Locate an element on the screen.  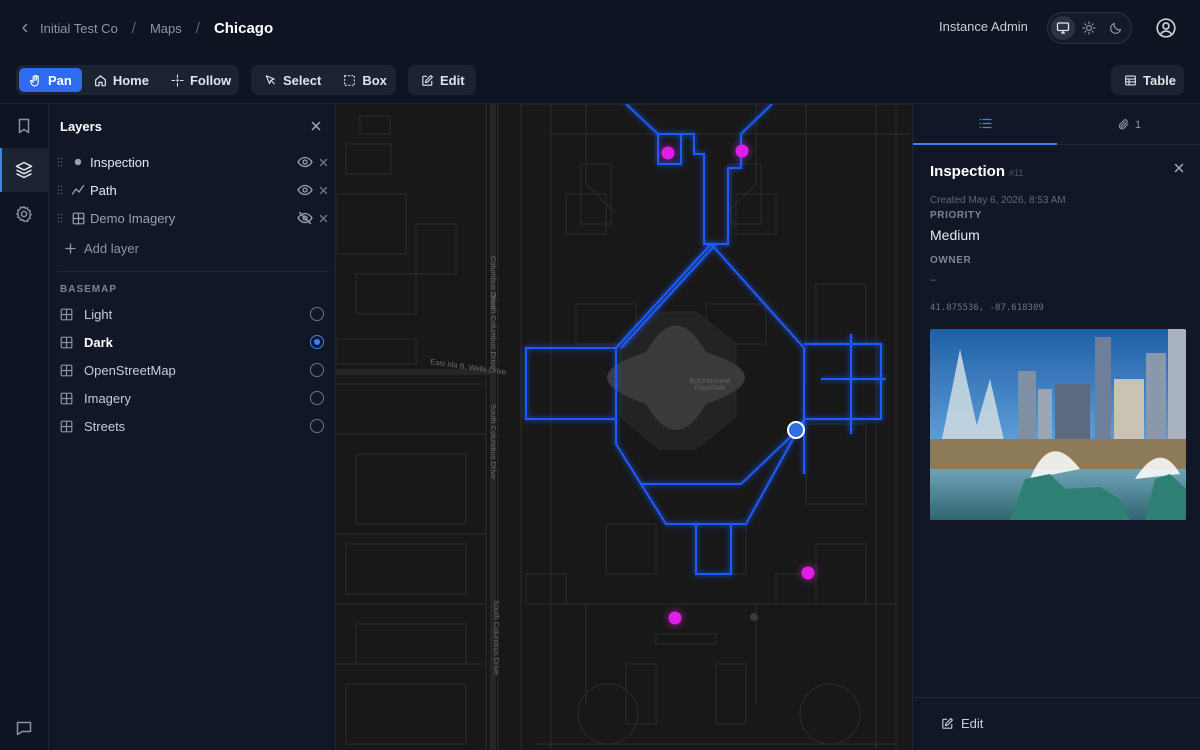
selected-point is located at coordinates (796, 430).